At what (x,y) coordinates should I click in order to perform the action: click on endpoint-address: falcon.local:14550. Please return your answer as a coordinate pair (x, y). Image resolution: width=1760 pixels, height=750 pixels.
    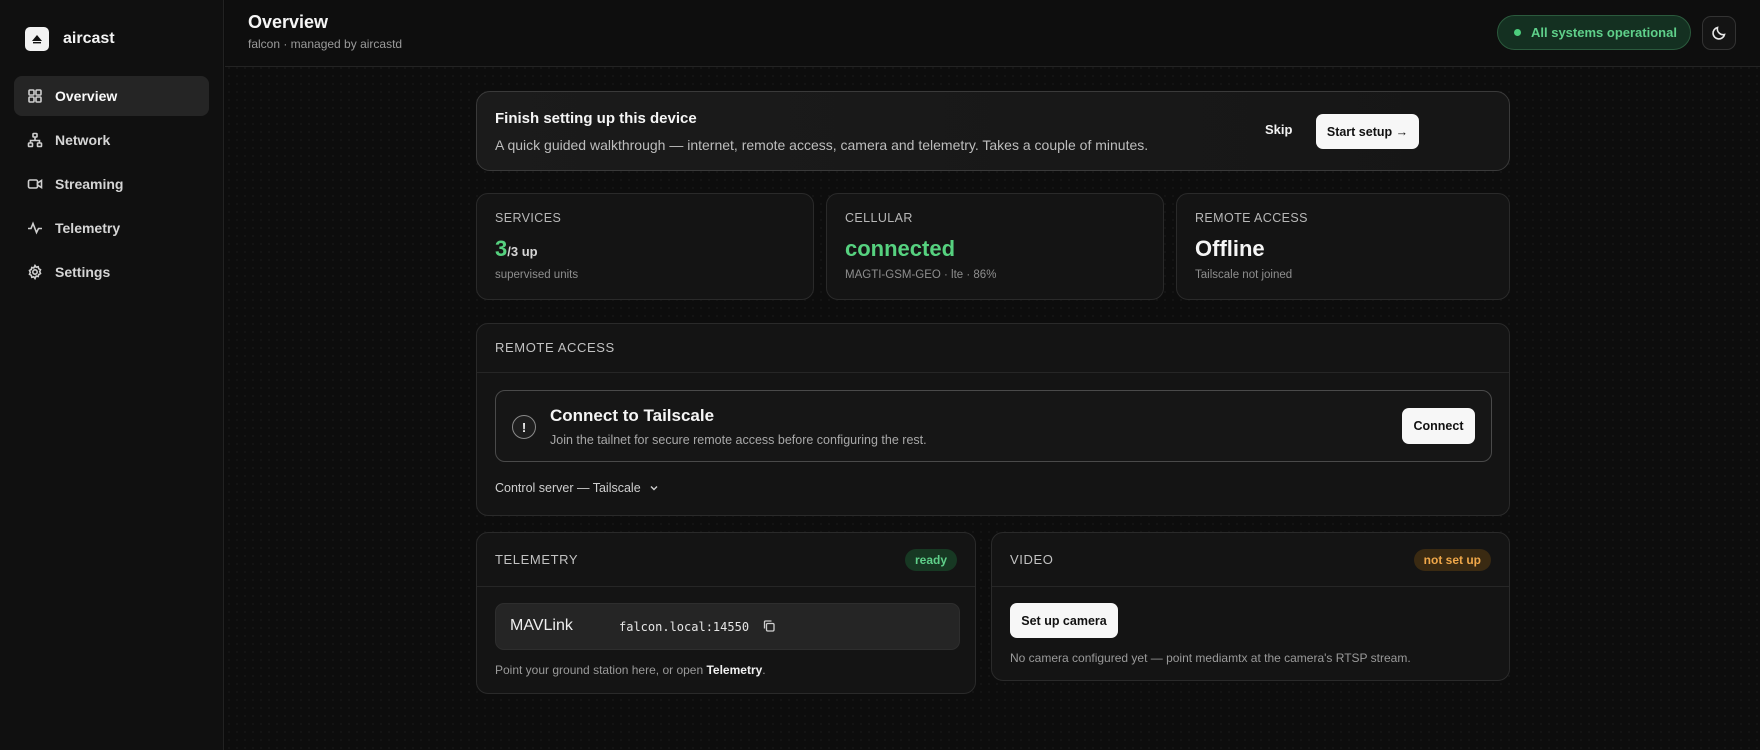
    Looking at the image, I should click on (684, 627).